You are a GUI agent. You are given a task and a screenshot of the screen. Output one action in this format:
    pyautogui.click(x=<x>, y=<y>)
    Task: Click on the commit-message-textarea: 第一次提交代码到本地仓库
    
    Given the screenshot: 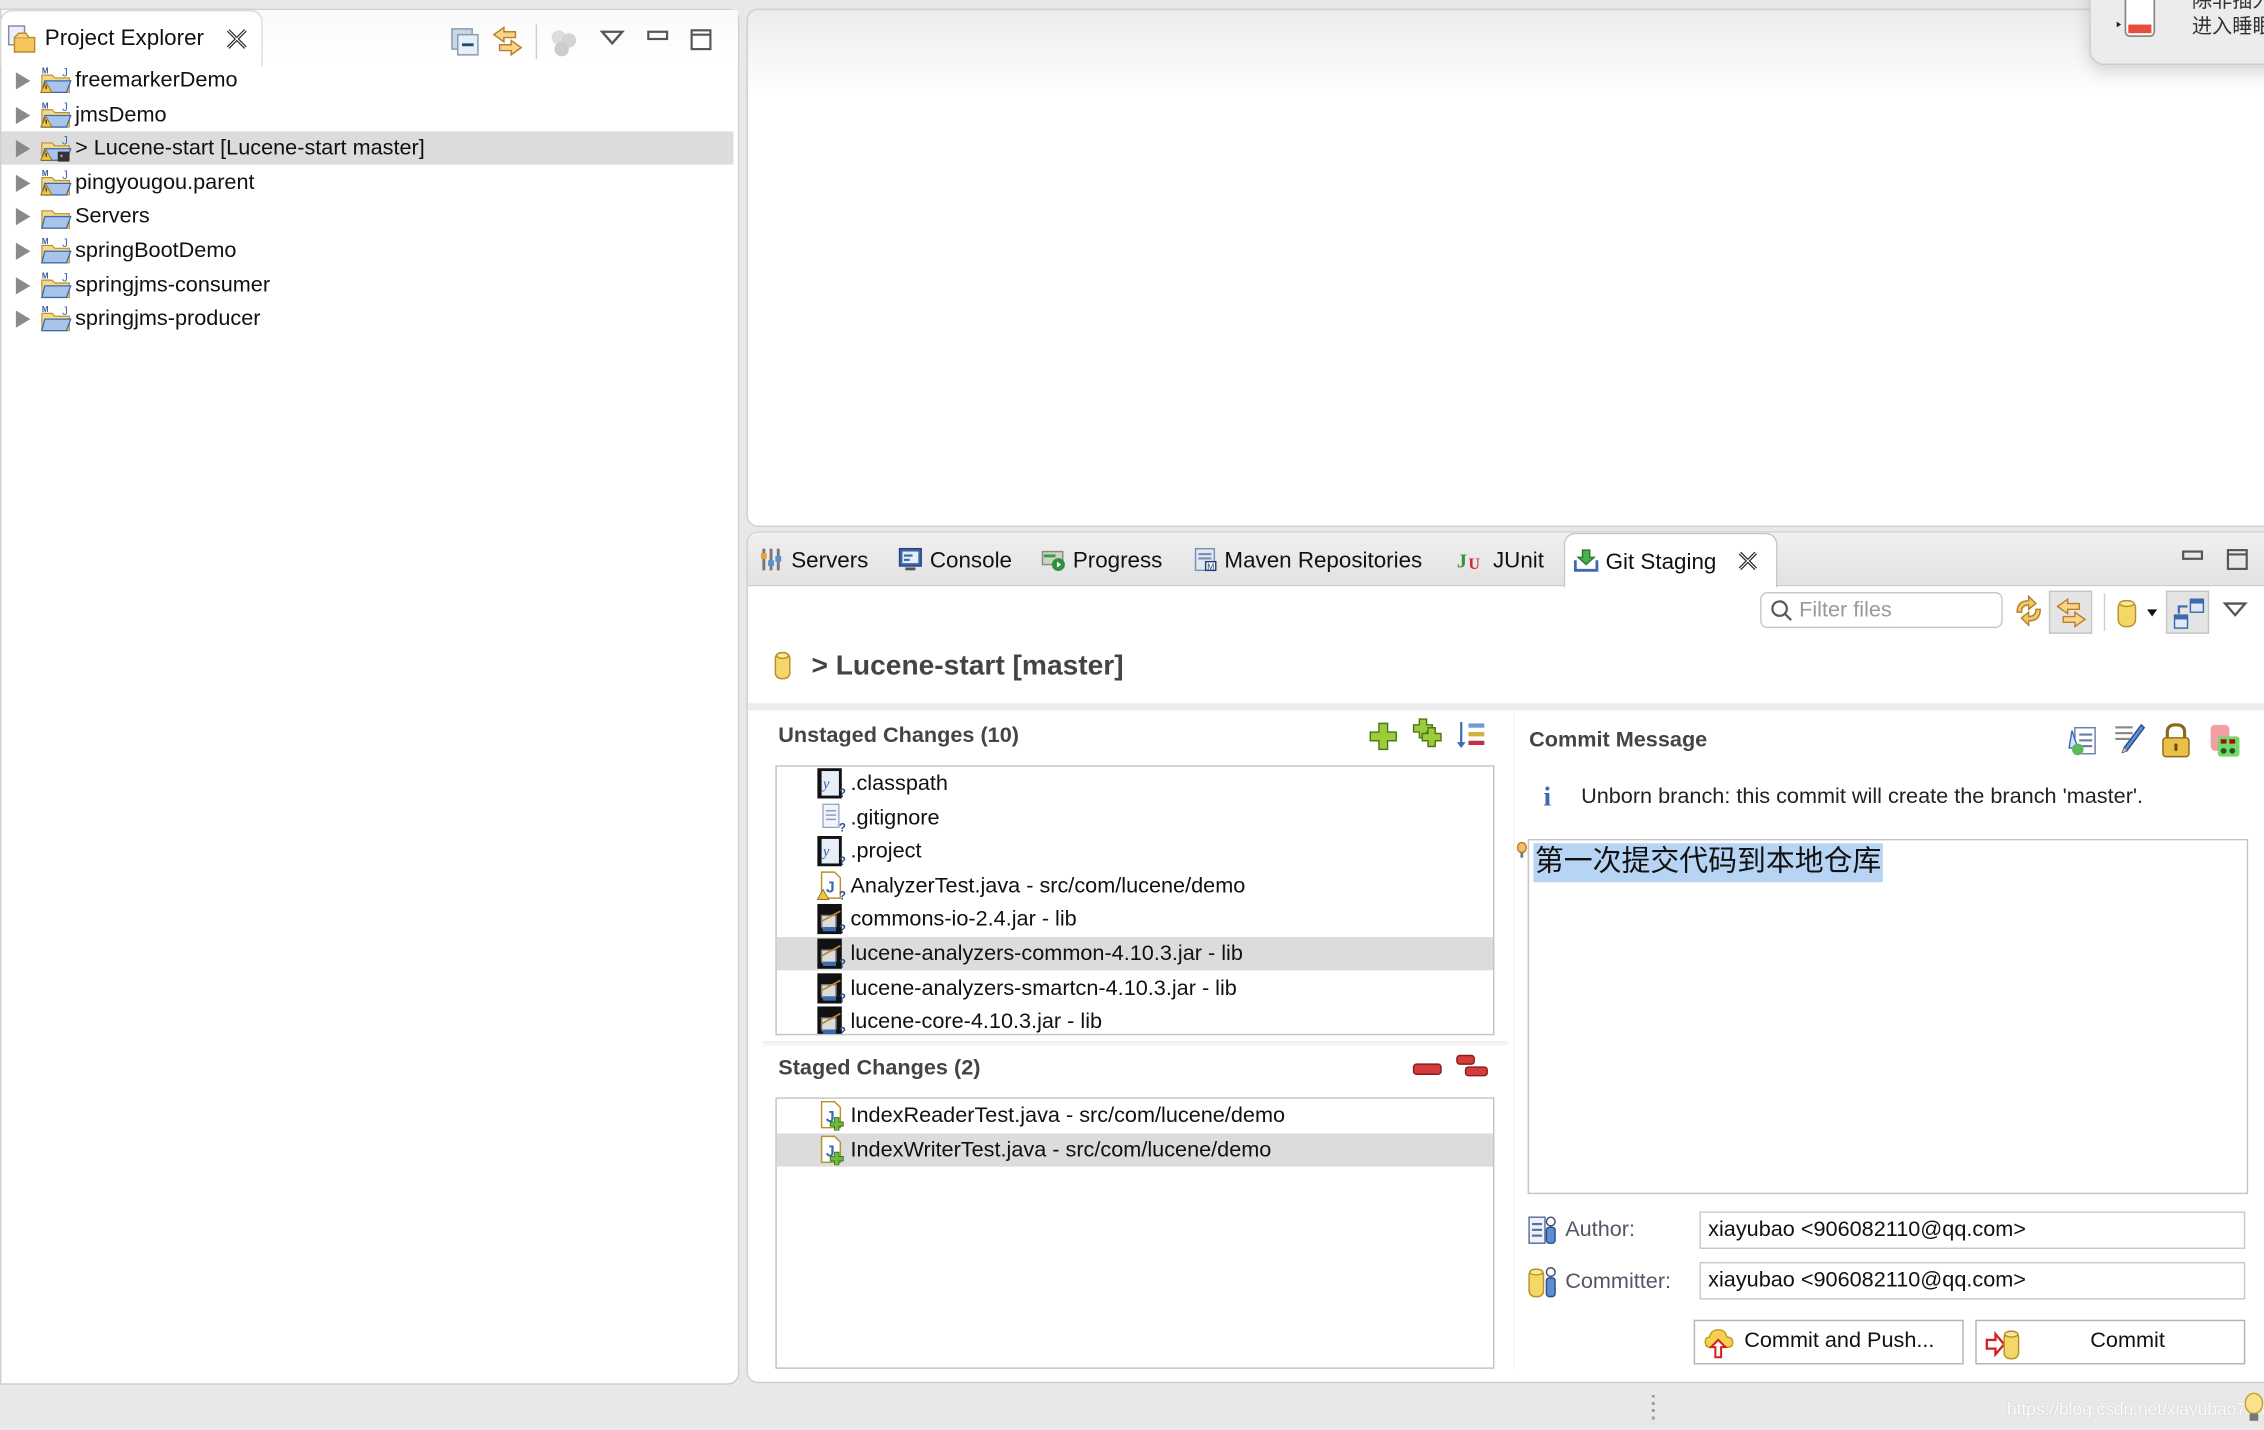 What is the action you would take?
    pyautogui.click(x=1888, y=1016)
    